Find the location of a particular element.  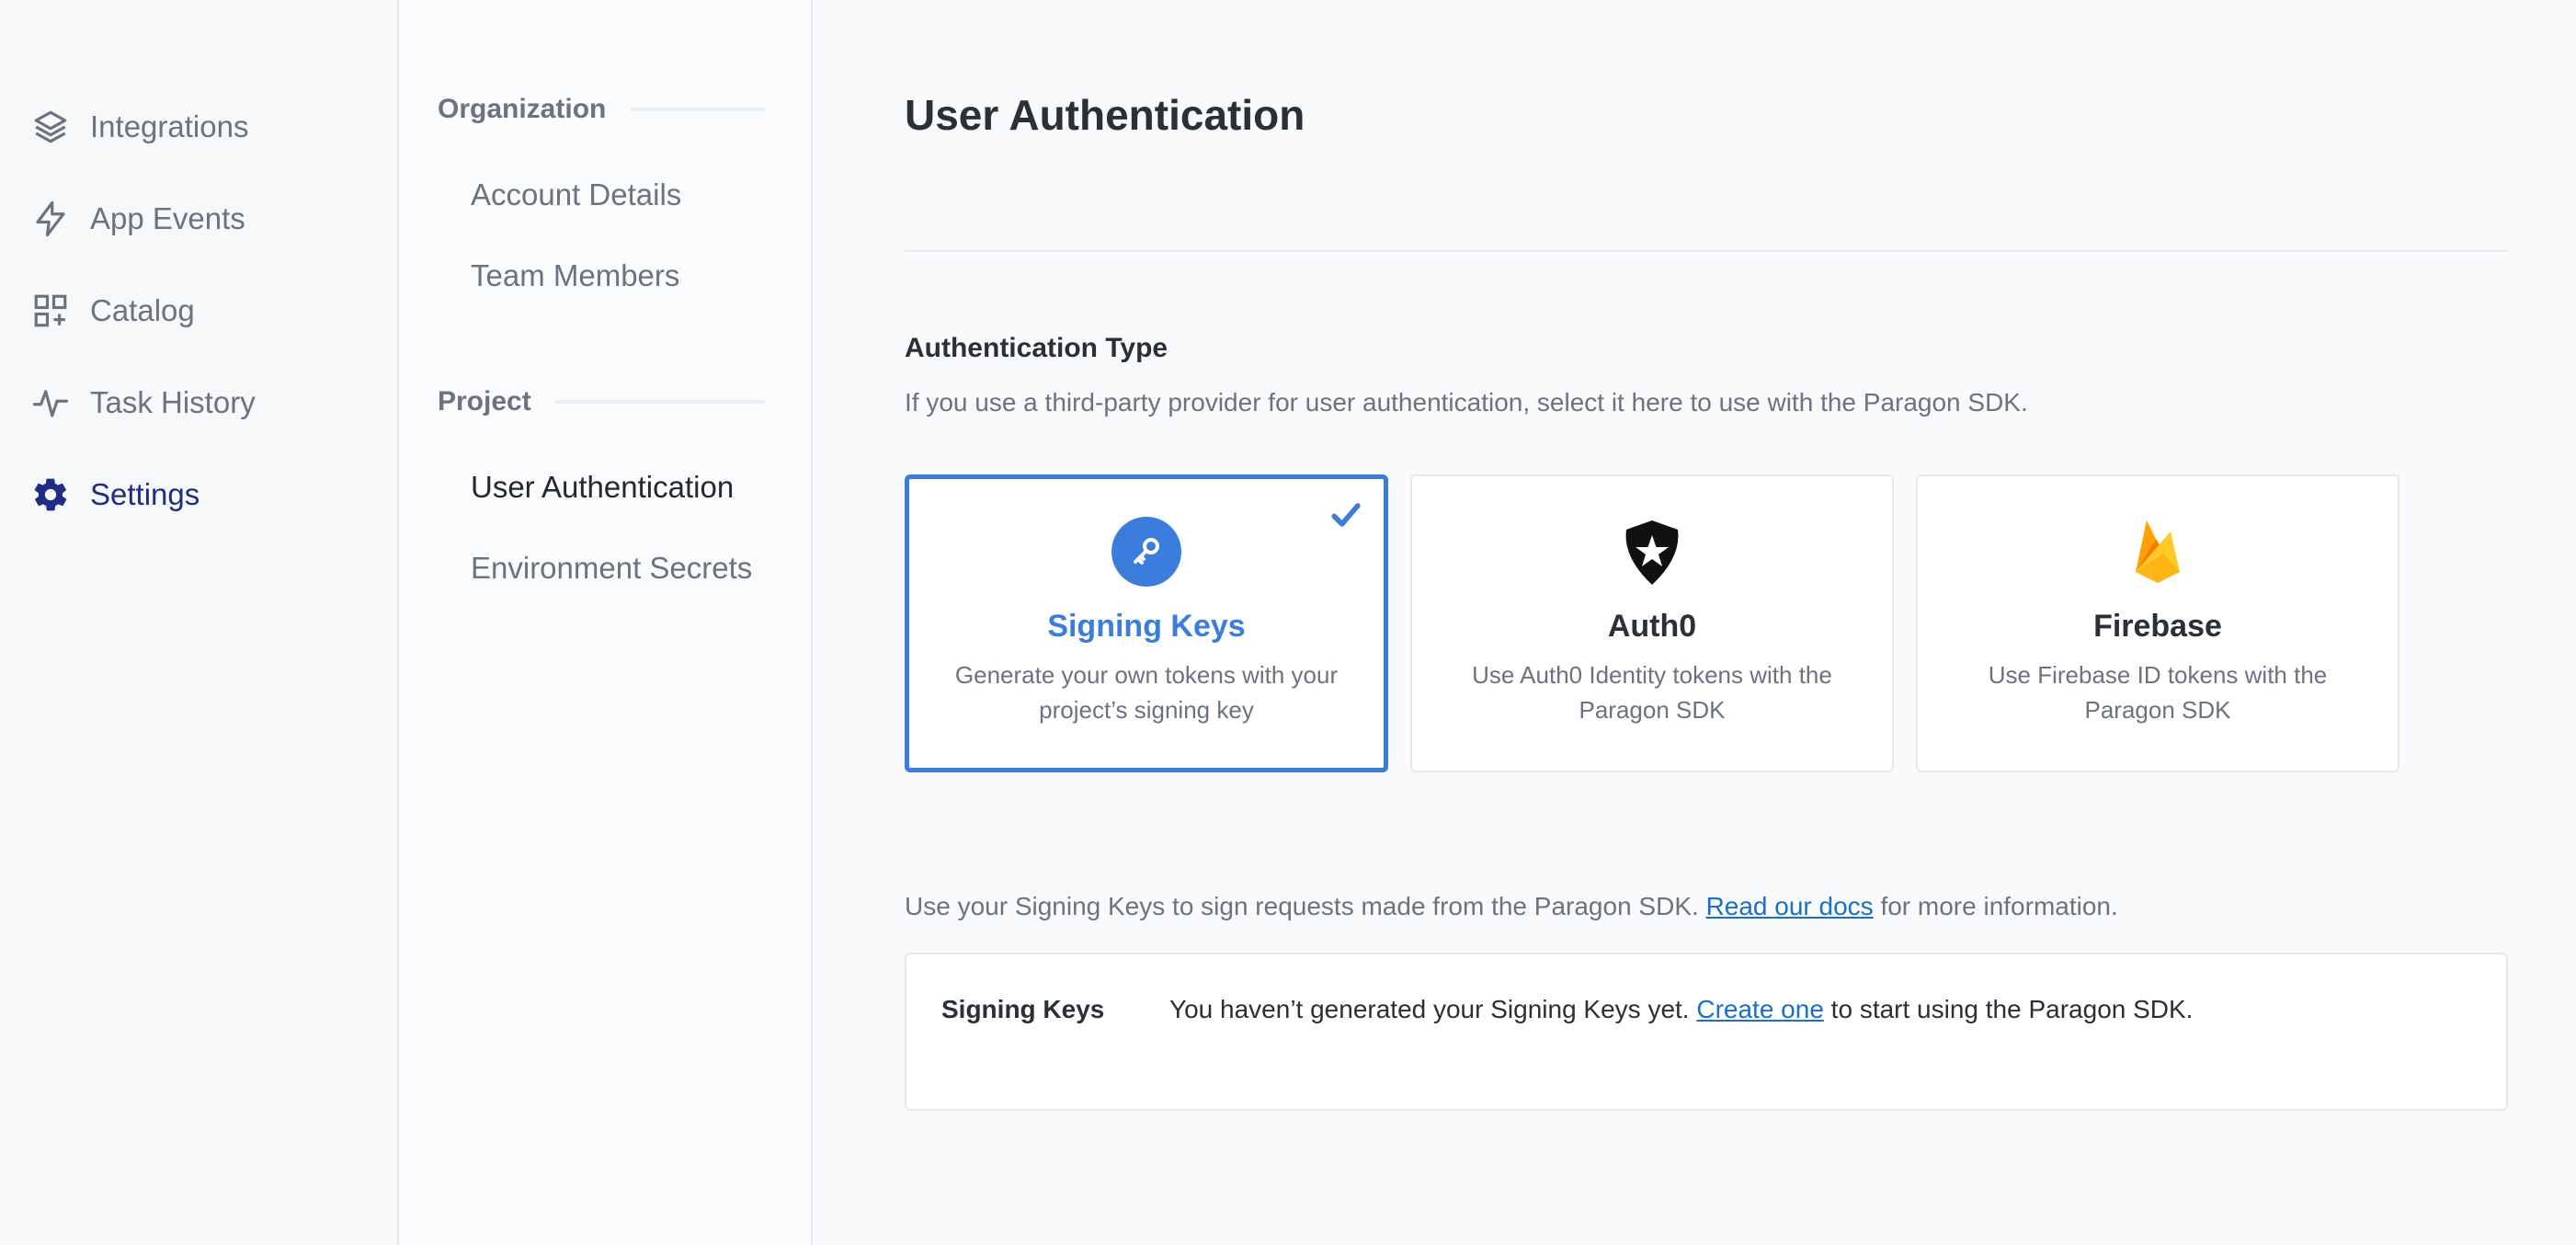

firebase-logo-icon is located at coordinates (2158, 552).